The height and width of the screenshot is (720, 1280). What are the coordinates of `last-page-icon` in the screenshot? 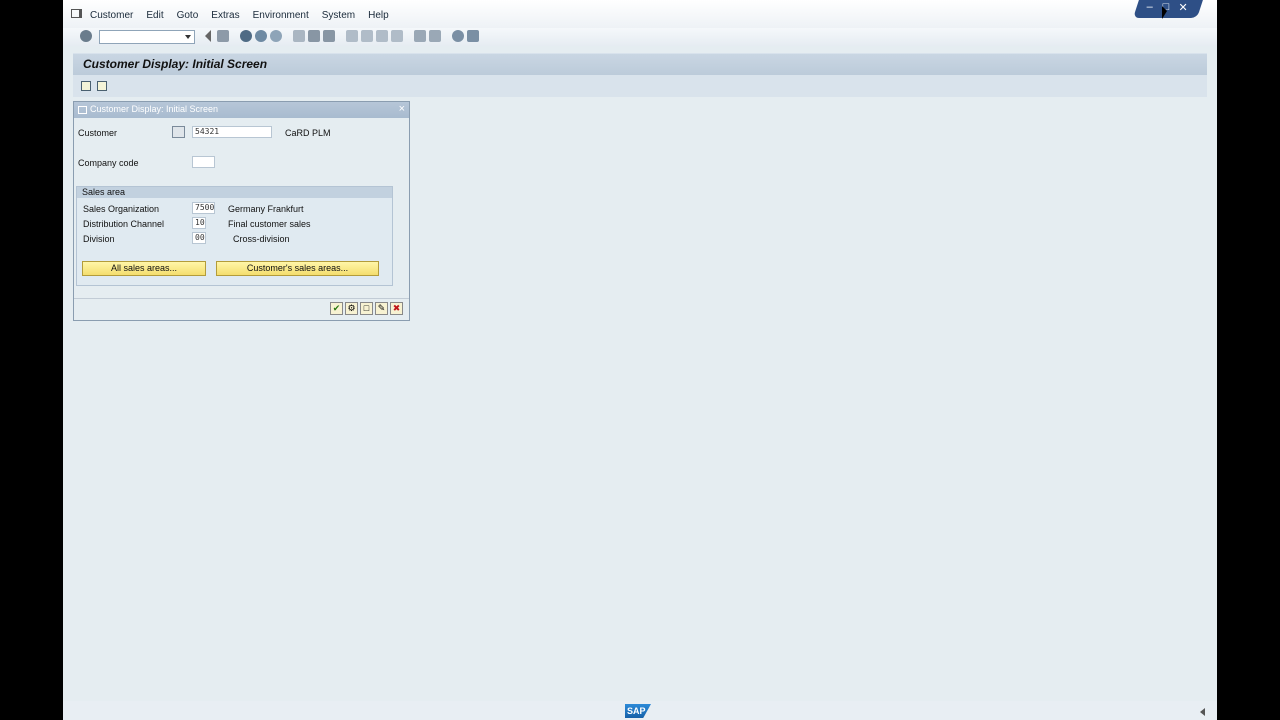 It's located at (397, 36).